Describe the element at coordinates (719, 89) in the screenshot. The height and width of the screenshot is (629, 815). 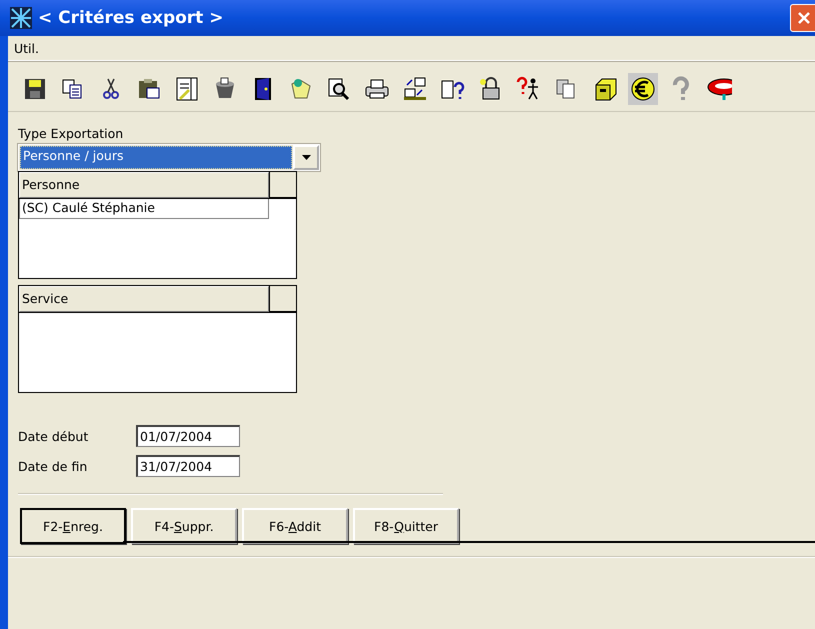
I see `lifebuoy-icon` at that location.